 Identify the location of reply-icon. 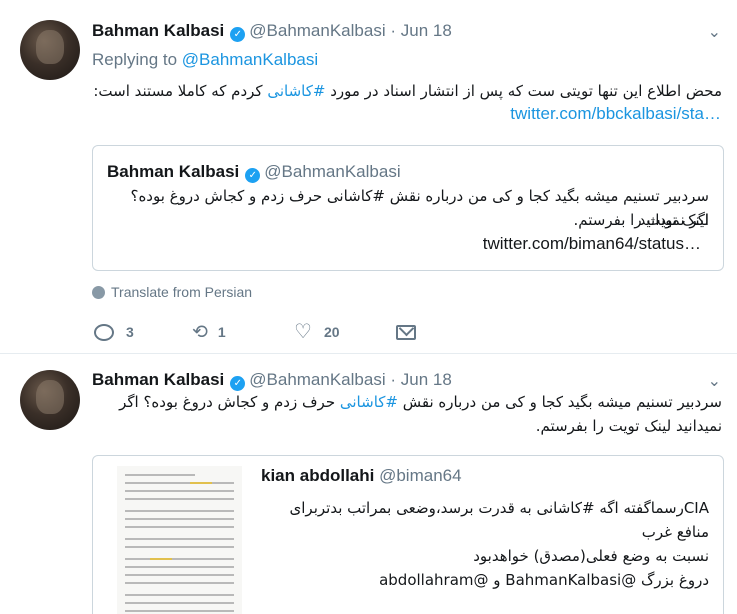
(104, 332).